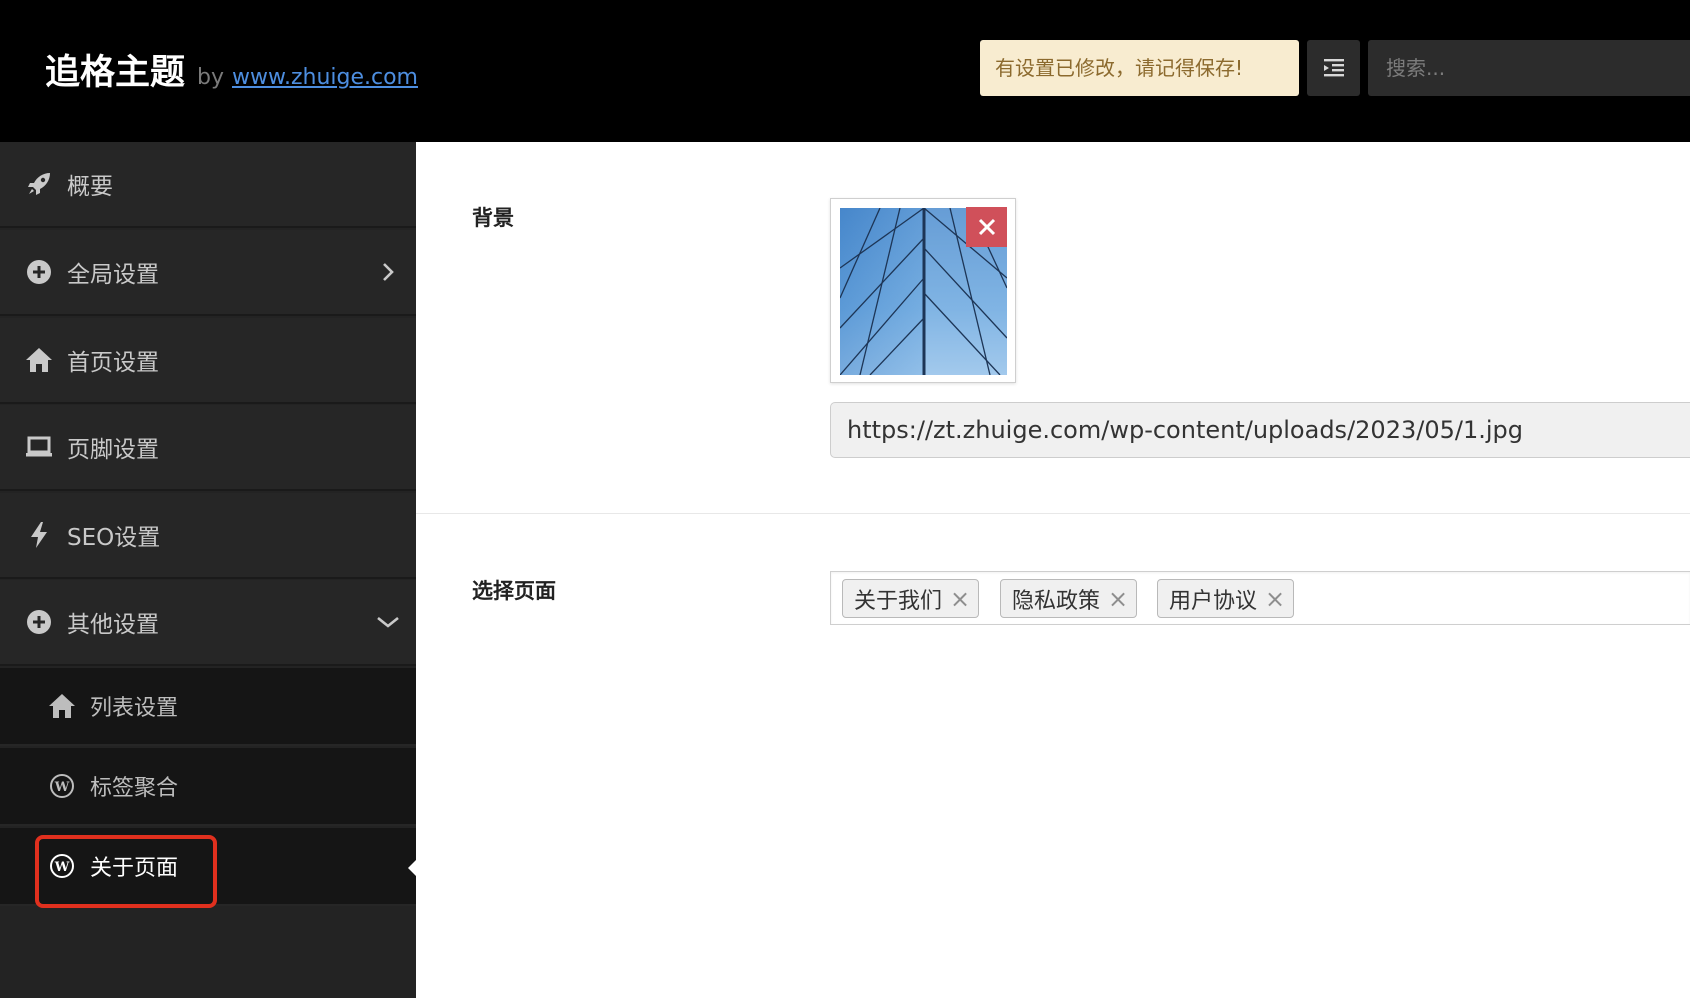  I want to click on background-url-input, so click(1260, 430).